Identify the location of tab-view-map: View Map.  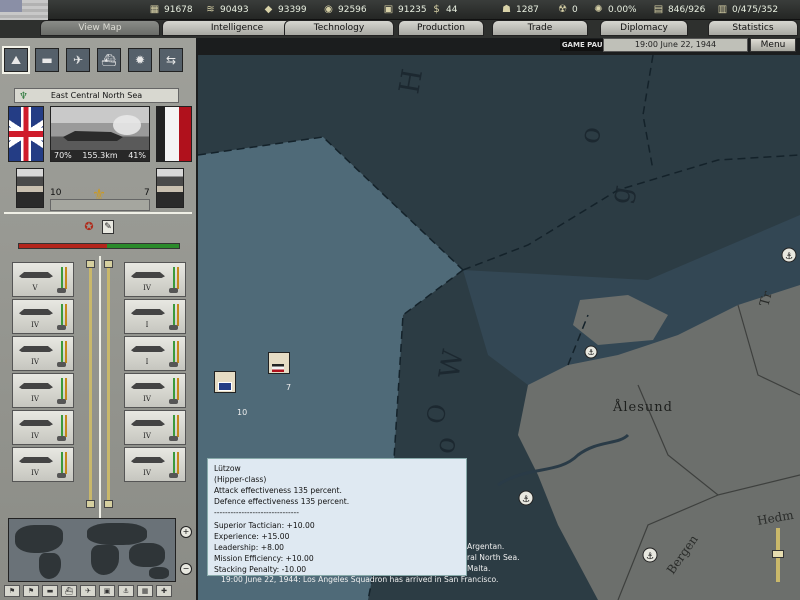
(100, 28).